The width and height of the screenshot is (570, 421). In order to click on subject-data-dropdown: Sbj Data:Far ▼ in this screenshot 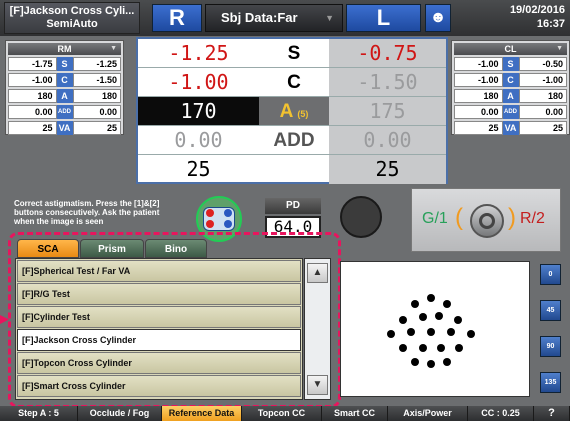, I will do `click(274, 18)`.